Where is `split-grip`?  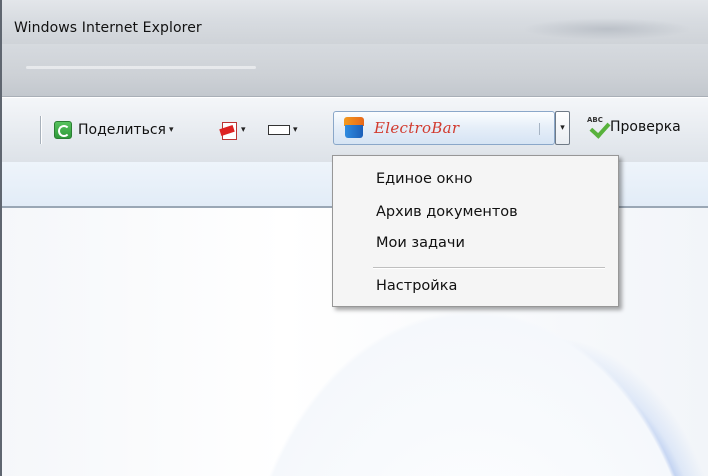 split-grip is located at coordinates (539, 129).